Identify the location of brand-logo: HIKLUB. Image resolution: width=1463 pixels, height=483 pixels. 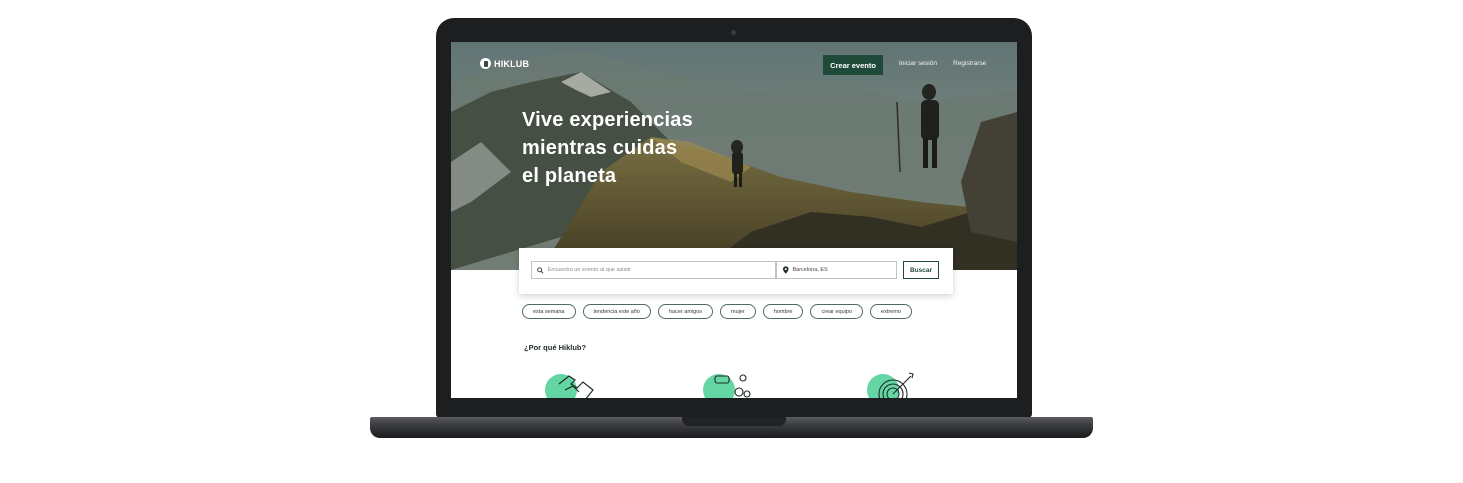
(504, 63).